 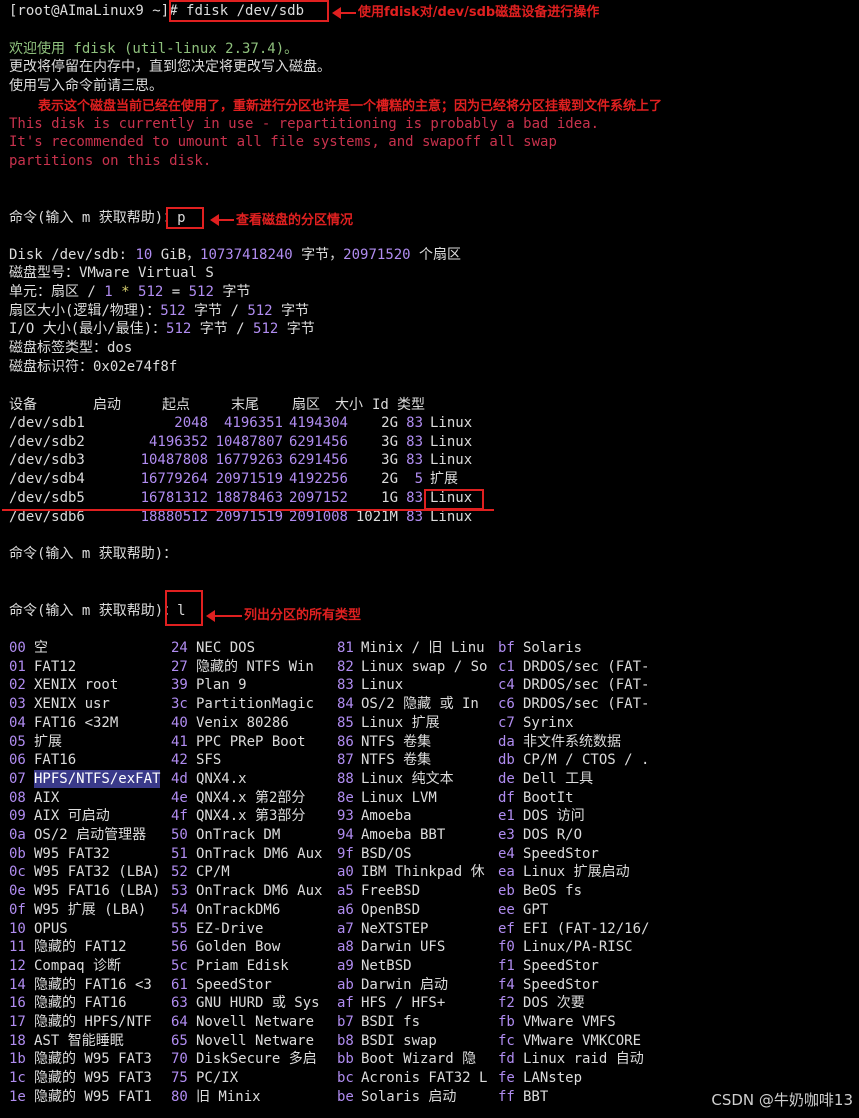 I want to click on type-code: 11, so click(x=17, y=947).